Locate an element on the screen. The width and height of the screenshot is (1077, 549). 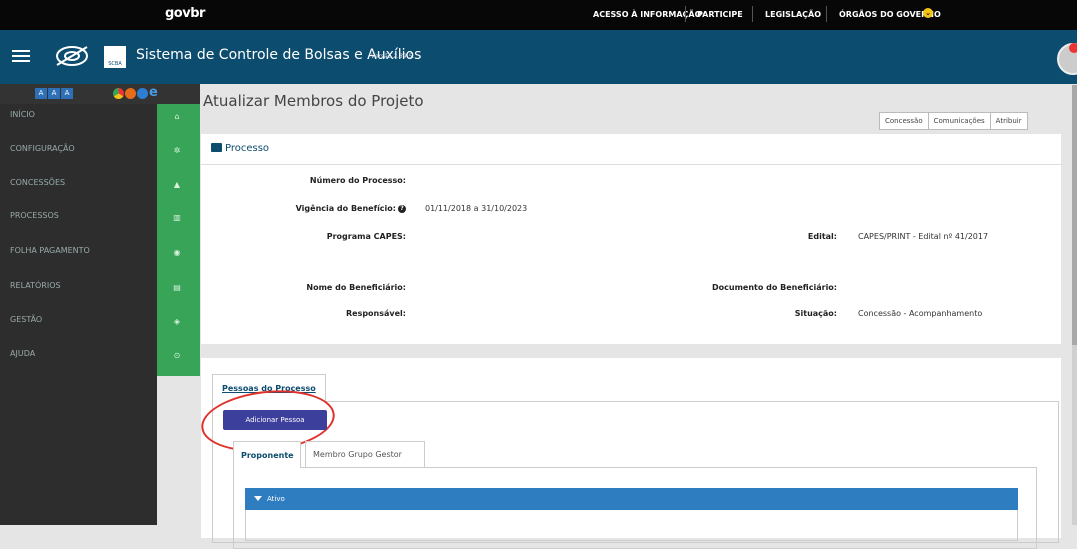
ativo-section-body is located at coordinates (631, 525).